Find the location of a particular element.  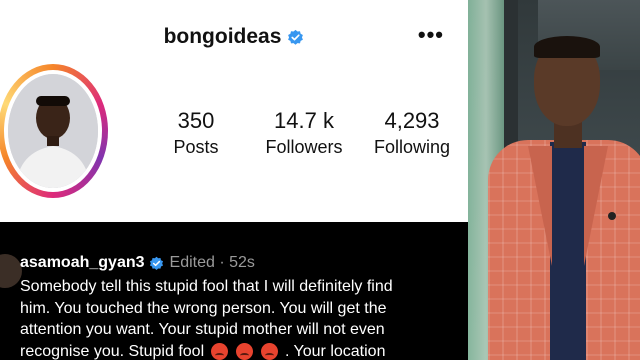

profile-avatar is located at coordinates (53, 131).